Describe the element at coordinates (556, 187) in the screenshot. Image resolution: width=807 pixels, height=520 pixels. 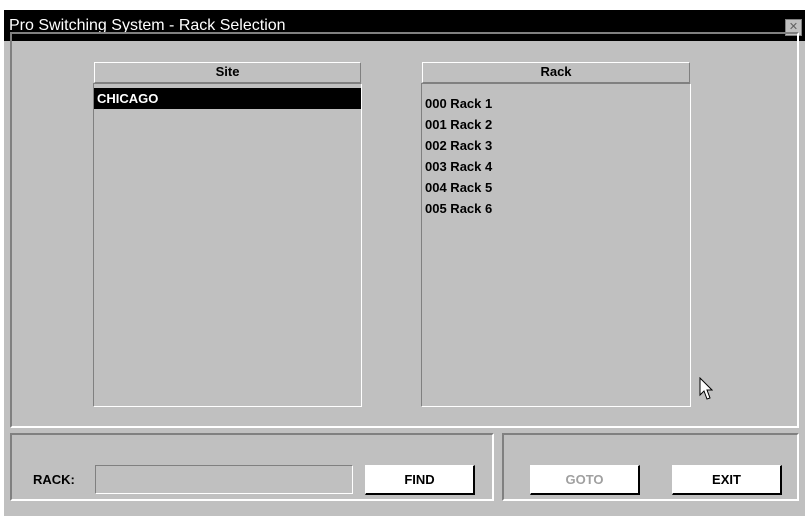
I see `rack-list-item: 004 Rack 5` at that location.